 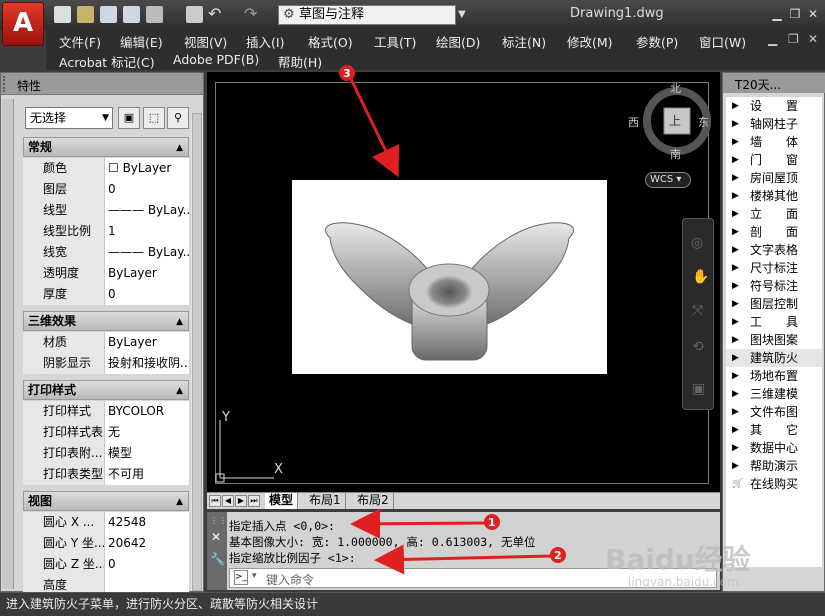 I want to click on compass-east: 东, so click(x=703, y=122).